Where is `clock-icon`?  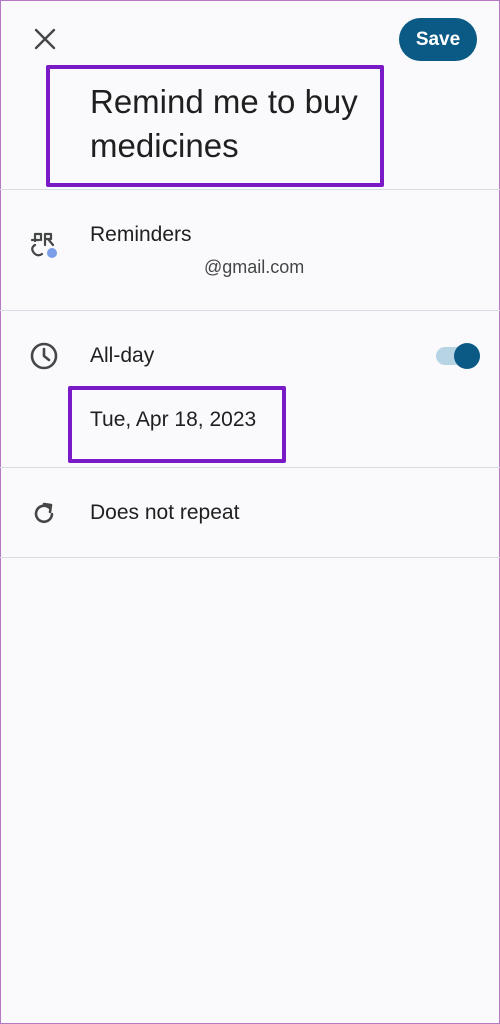
clock-icon is located at coordinates (44, 356).